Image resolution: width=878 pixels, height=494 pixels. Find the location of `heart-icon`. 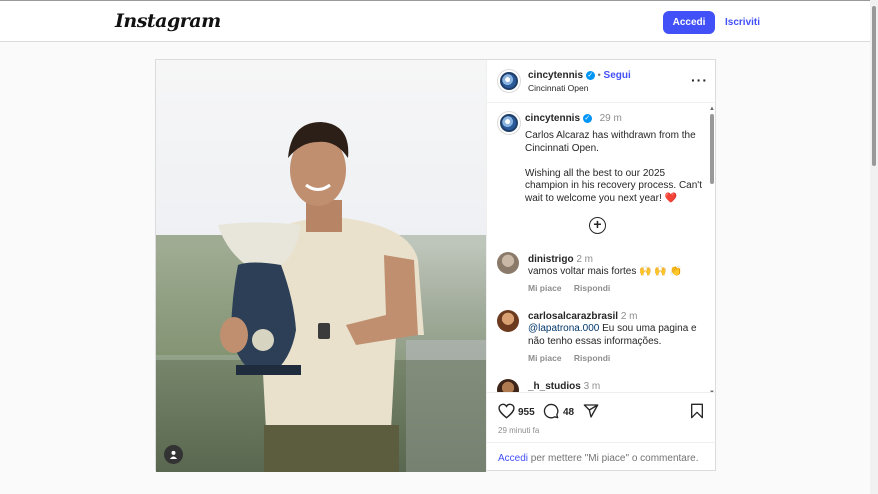

heart-icon is located at coordinates (506, 412).